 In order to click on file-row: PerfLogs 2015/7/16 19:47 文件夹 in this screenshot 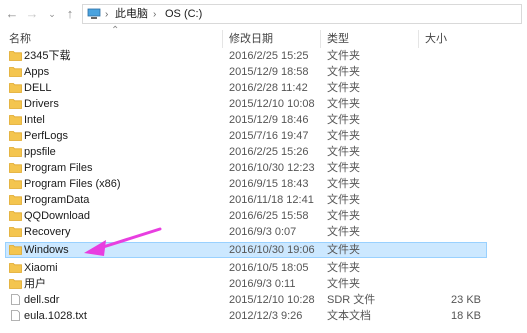, I will do `click(263, 136)`.